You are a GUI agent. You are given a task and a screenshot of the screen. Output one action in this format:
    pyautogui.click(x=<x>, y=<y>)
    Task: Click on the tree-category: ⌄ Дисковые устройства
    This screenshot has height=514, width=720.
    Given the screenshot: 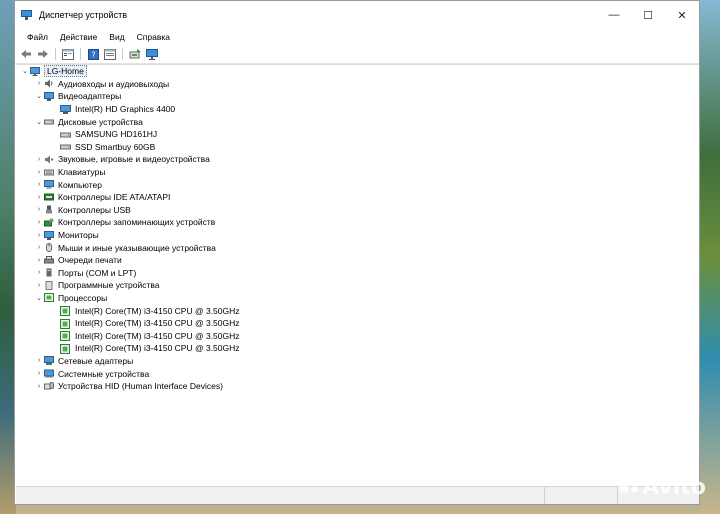 What is the action you would take?
    pyautogui.click(x=357, y=121)
    